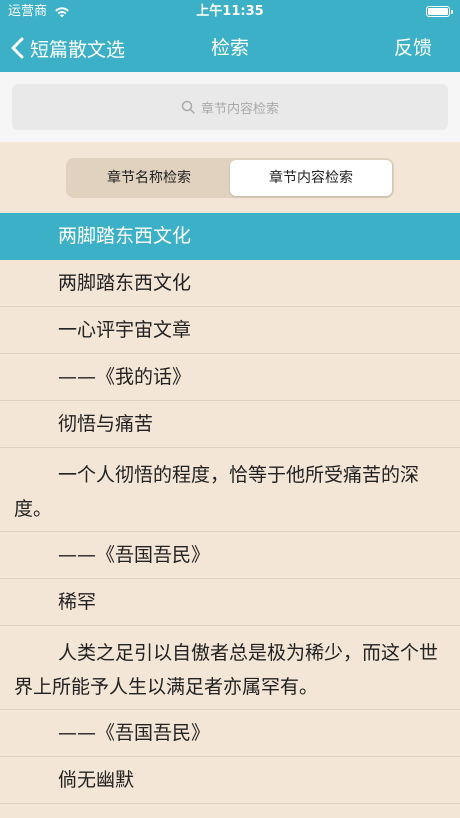  I want to click on highlighted-result: 两脚踏东西文化, so click(230, 236).